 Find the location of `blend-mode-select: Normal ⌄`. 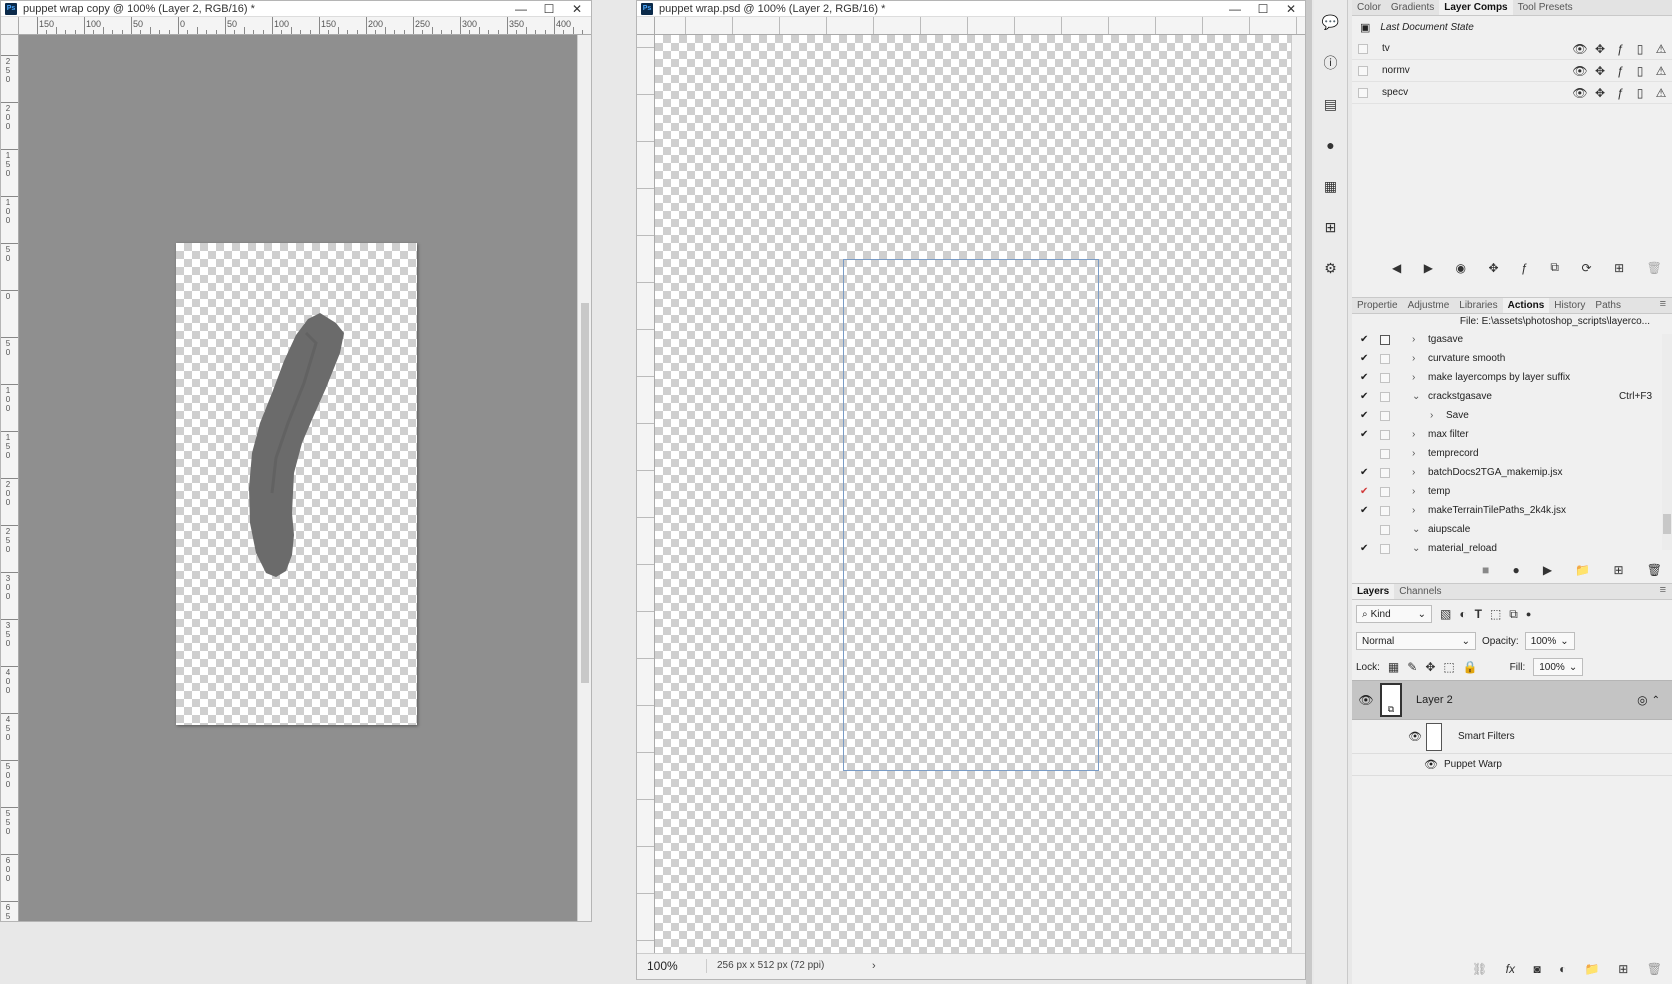

blend-mode-select: Normal ⌄ is located at coordinates (1416, 641).